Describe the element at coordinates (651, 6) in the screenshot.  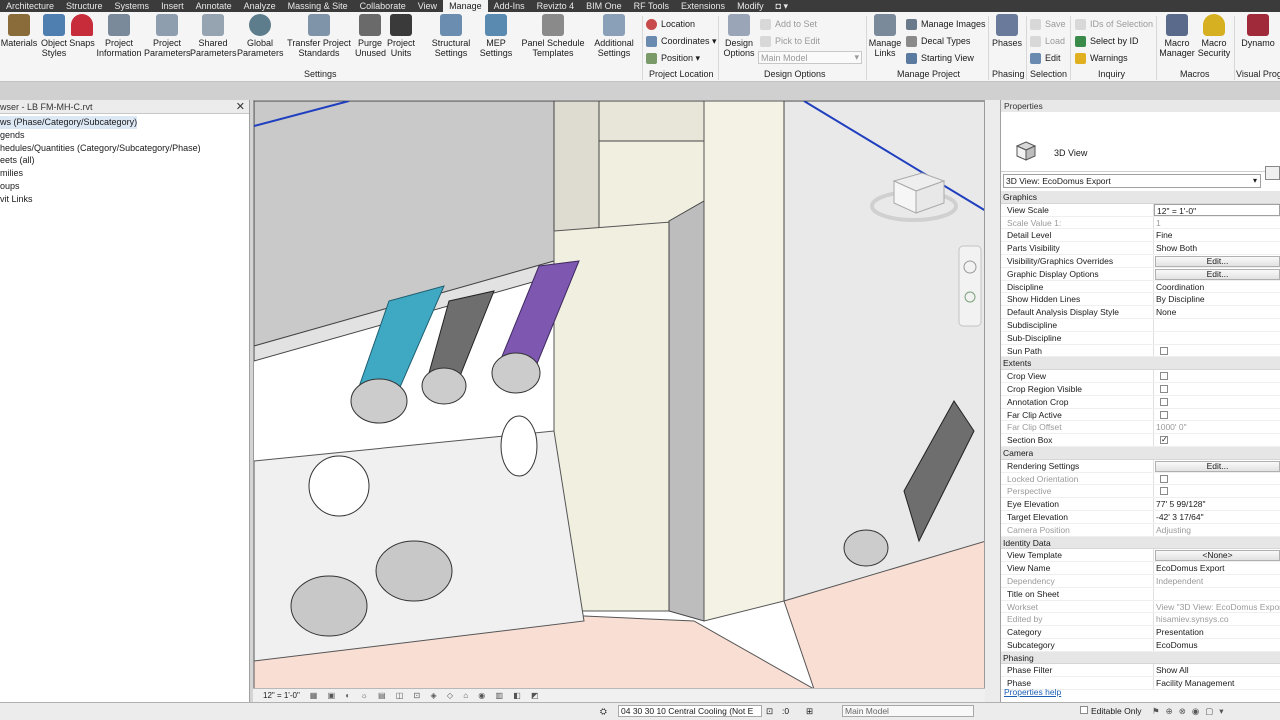
I see `tab-rf-tools: RF Tools` at that location.